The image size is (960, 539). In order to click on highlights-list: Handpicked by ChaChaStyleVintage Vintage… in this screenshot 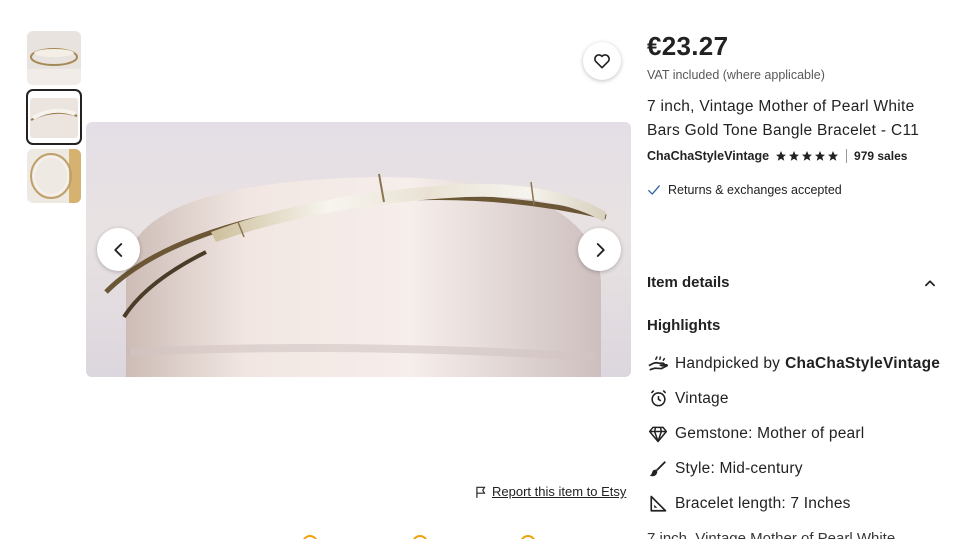, I will do `click(794, 433)`.